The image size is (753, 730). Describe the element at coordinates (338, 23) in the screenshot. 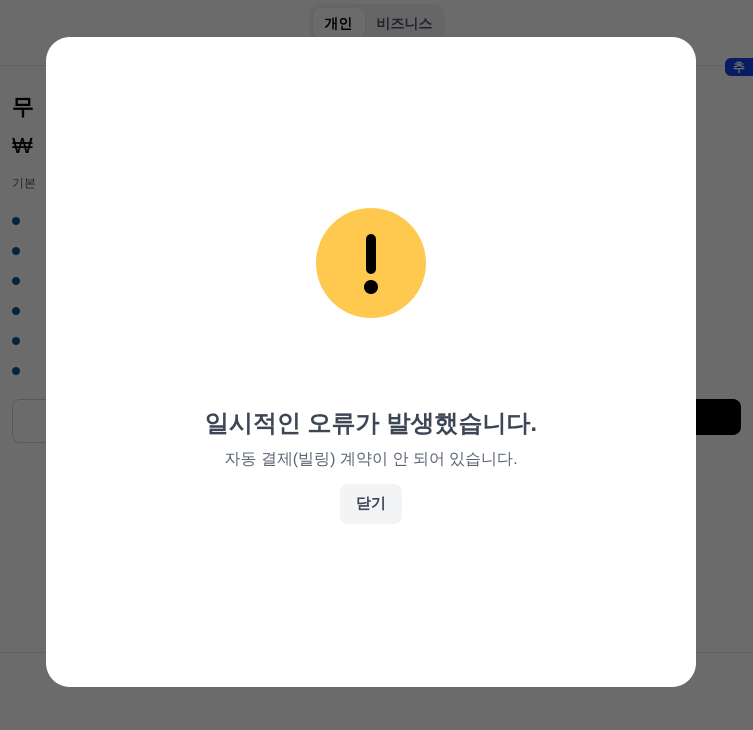

I see `plan-tab: 개인` at that location.